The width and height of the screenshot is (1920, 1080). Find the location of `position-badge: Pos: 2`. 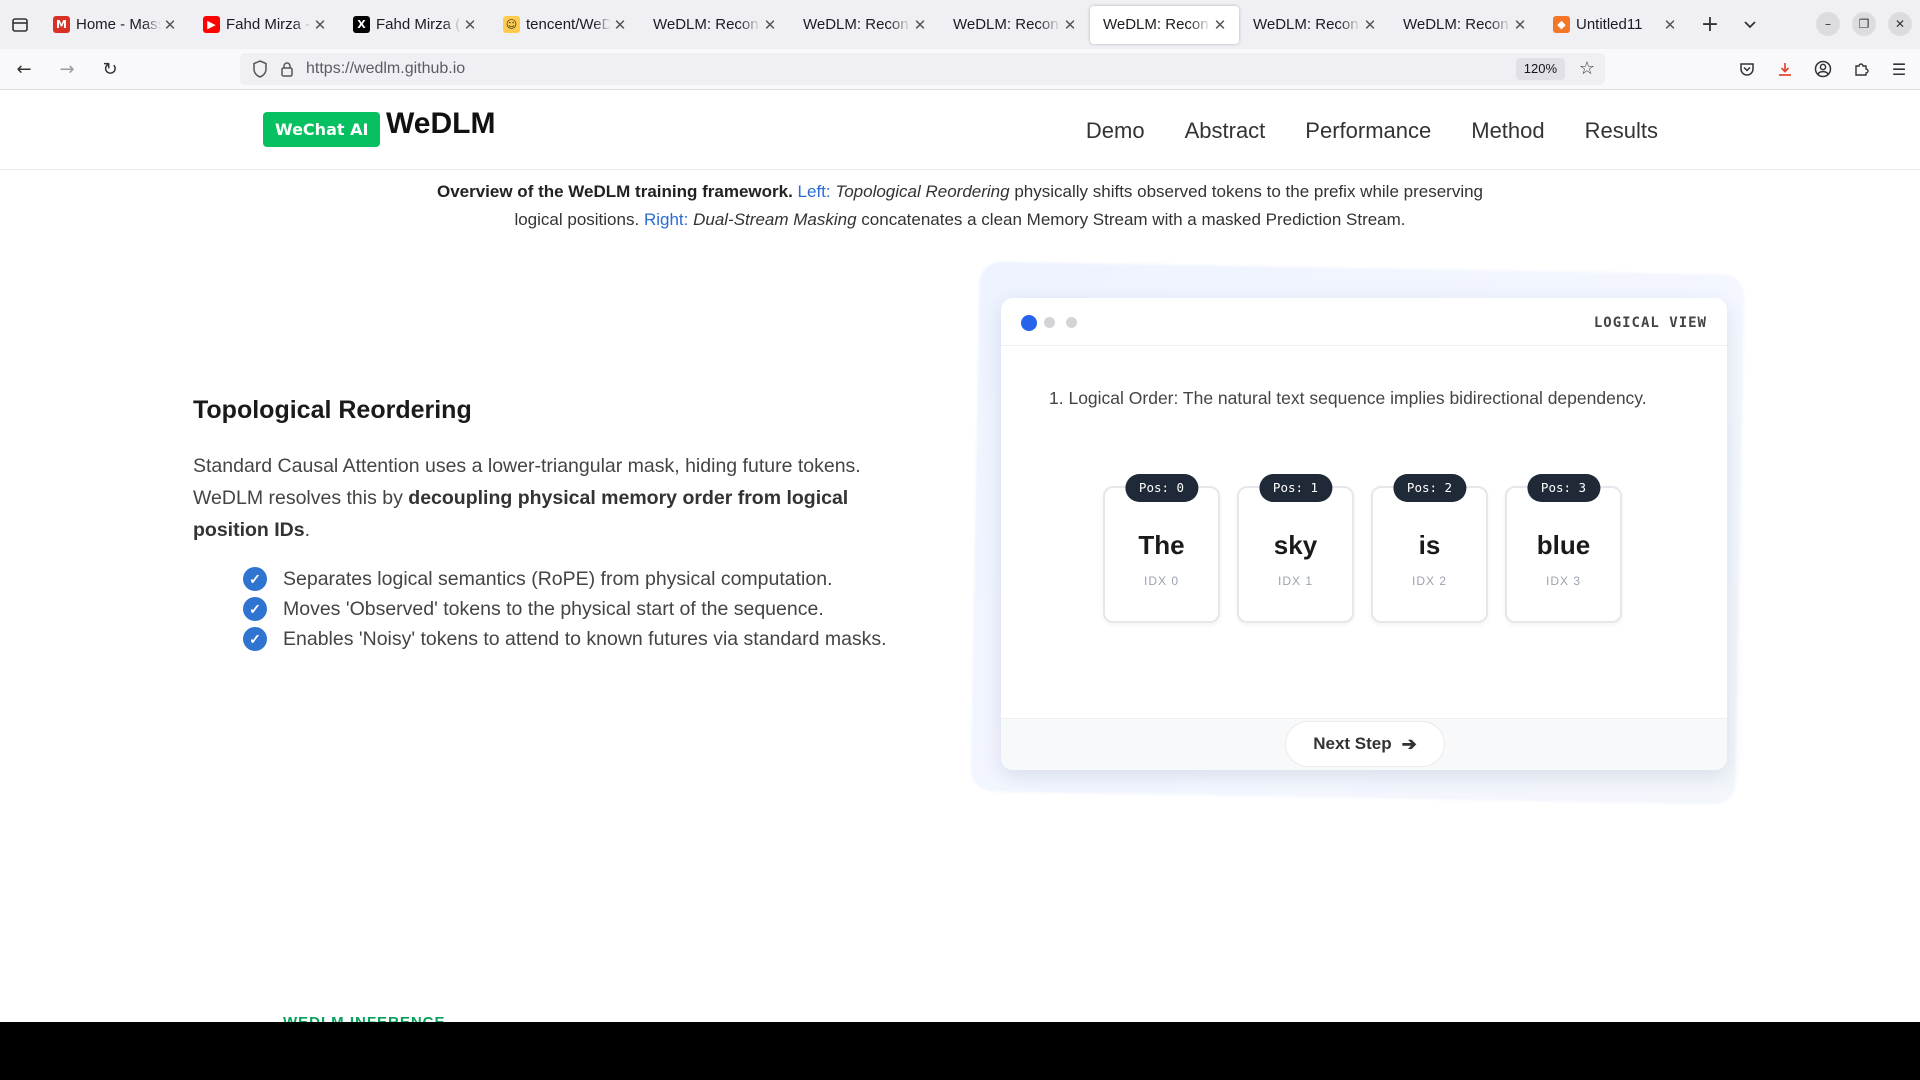

position-badge: Pos: 2 is located at coordinates (1429, 488).